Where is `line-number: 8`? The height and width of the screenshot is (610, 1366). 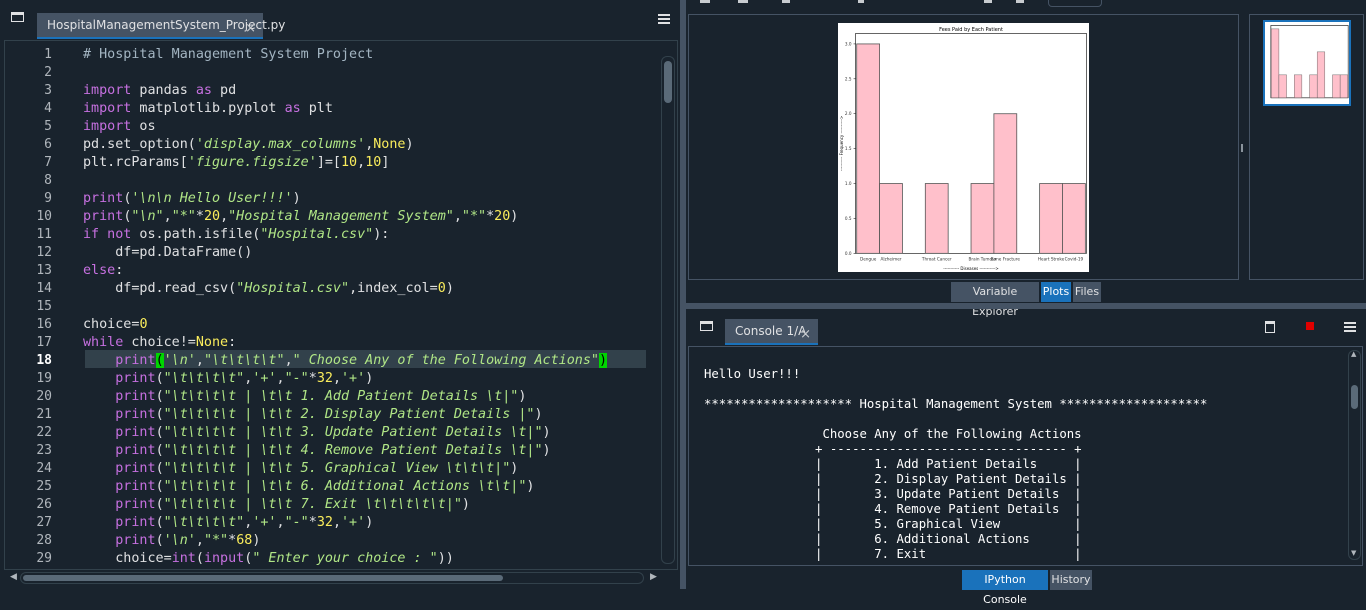 line-number: 8 is located at coordinates (48, 180).